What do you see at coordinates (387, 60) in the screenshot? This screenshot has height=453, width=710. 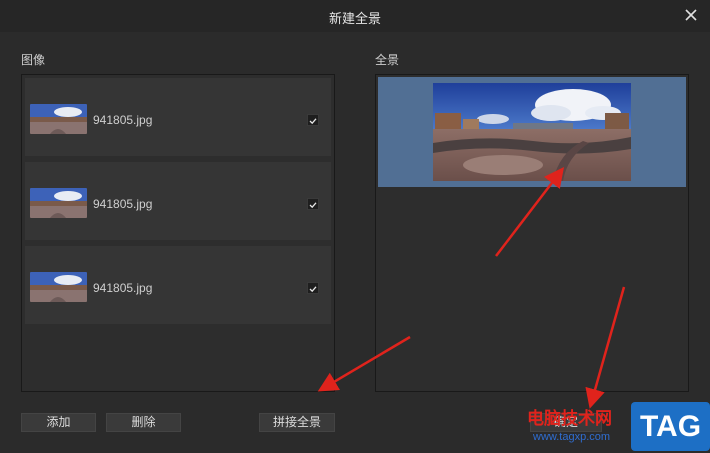 I see `panorama-section-label: 全景` at bounding box center [387, 60].